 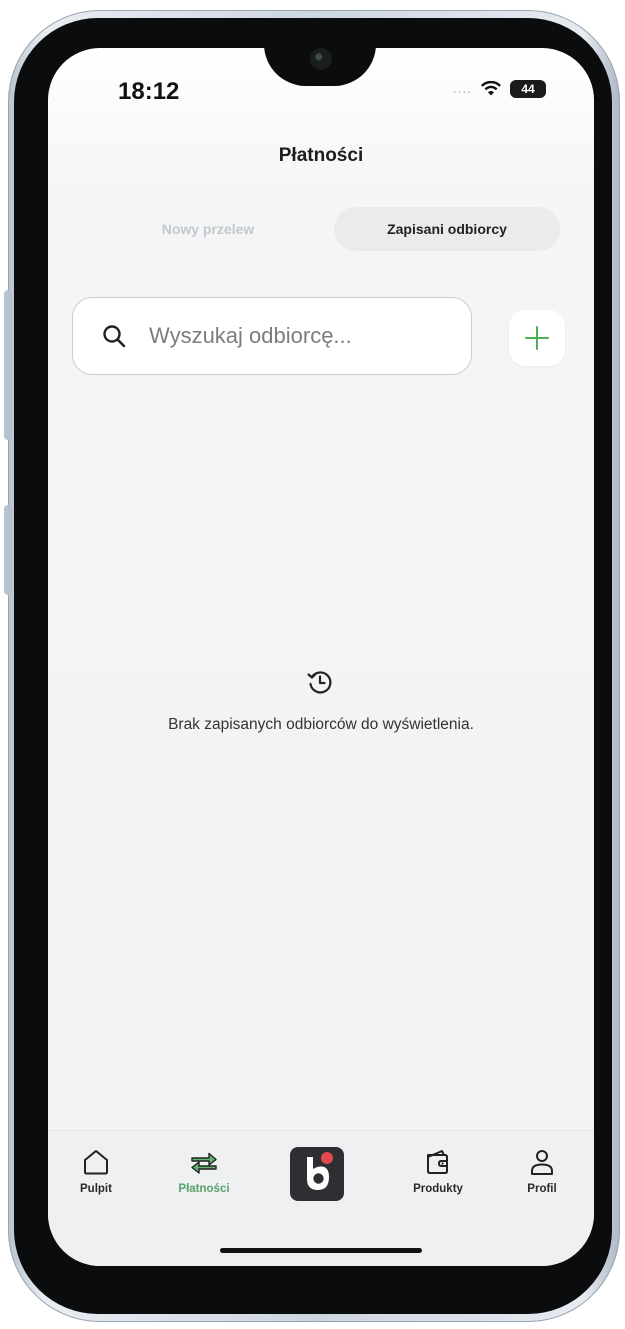 What do you see at coordinates (319, 682) in the screenshot?
I see `history-icon` at bounding box center [319, 682].